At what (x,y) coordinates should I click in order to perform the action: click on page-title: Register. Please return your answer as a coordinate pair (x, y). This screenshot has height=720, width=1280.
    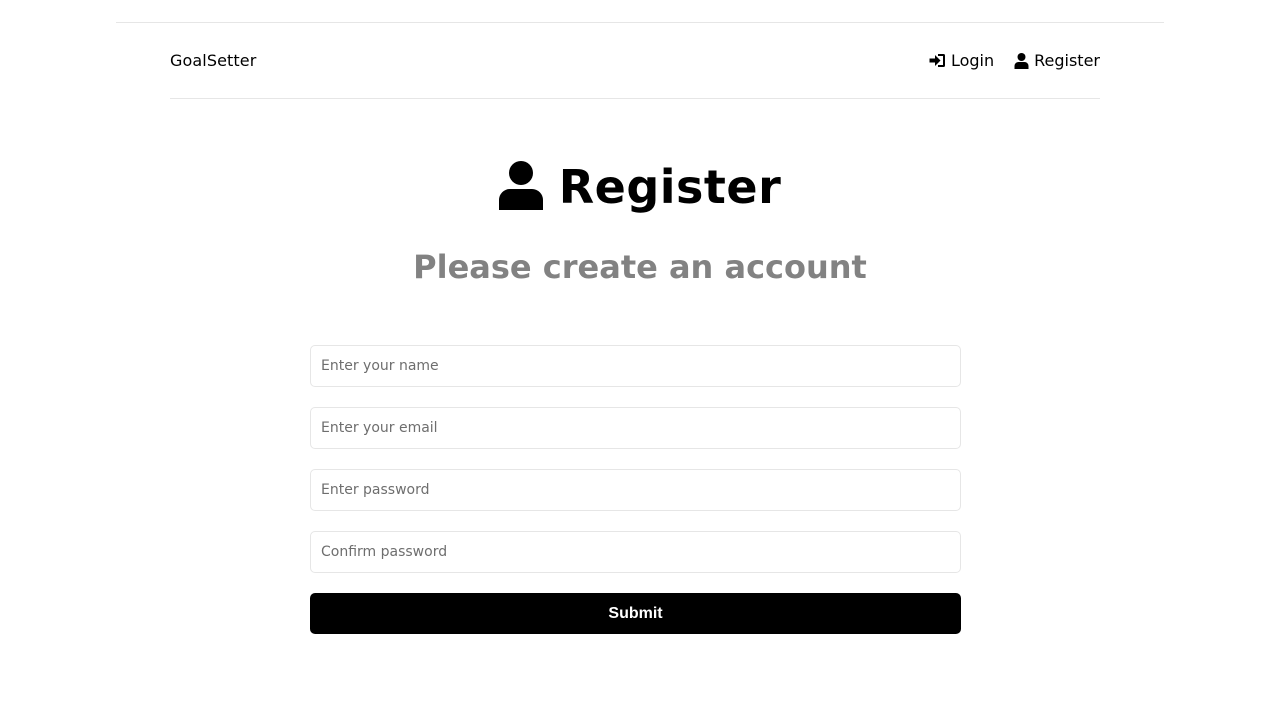
    Looking at the image, I should click on (670, 187).